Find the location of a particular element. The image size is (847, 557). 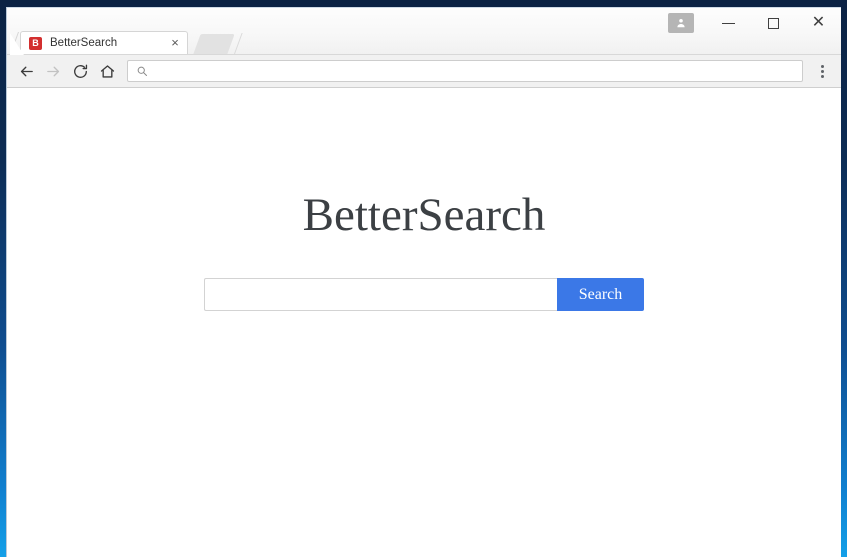

maximize-button is located at coordinates (773, 23).